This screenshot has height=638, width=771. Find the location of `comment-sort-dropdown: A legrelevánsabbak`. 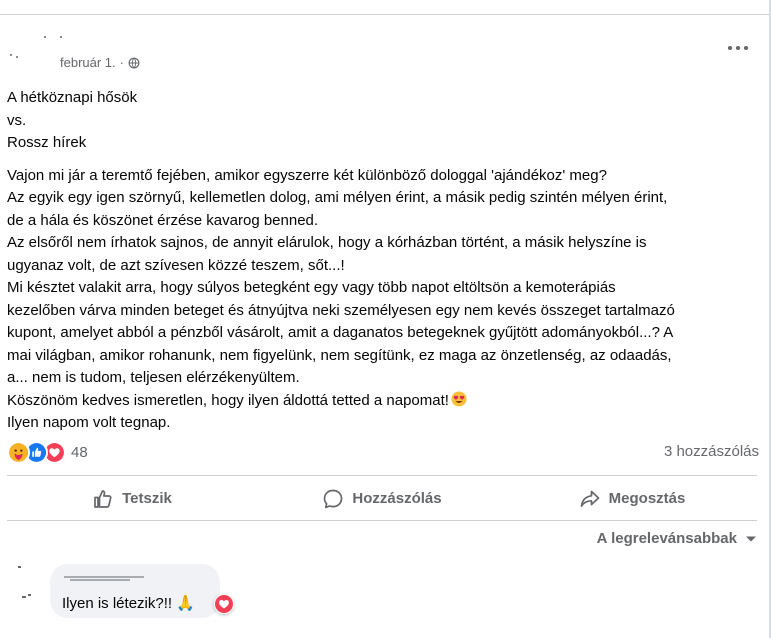

comment-sort-dropdown: A legrelevánsabbak is located at coordinates (677, 538).